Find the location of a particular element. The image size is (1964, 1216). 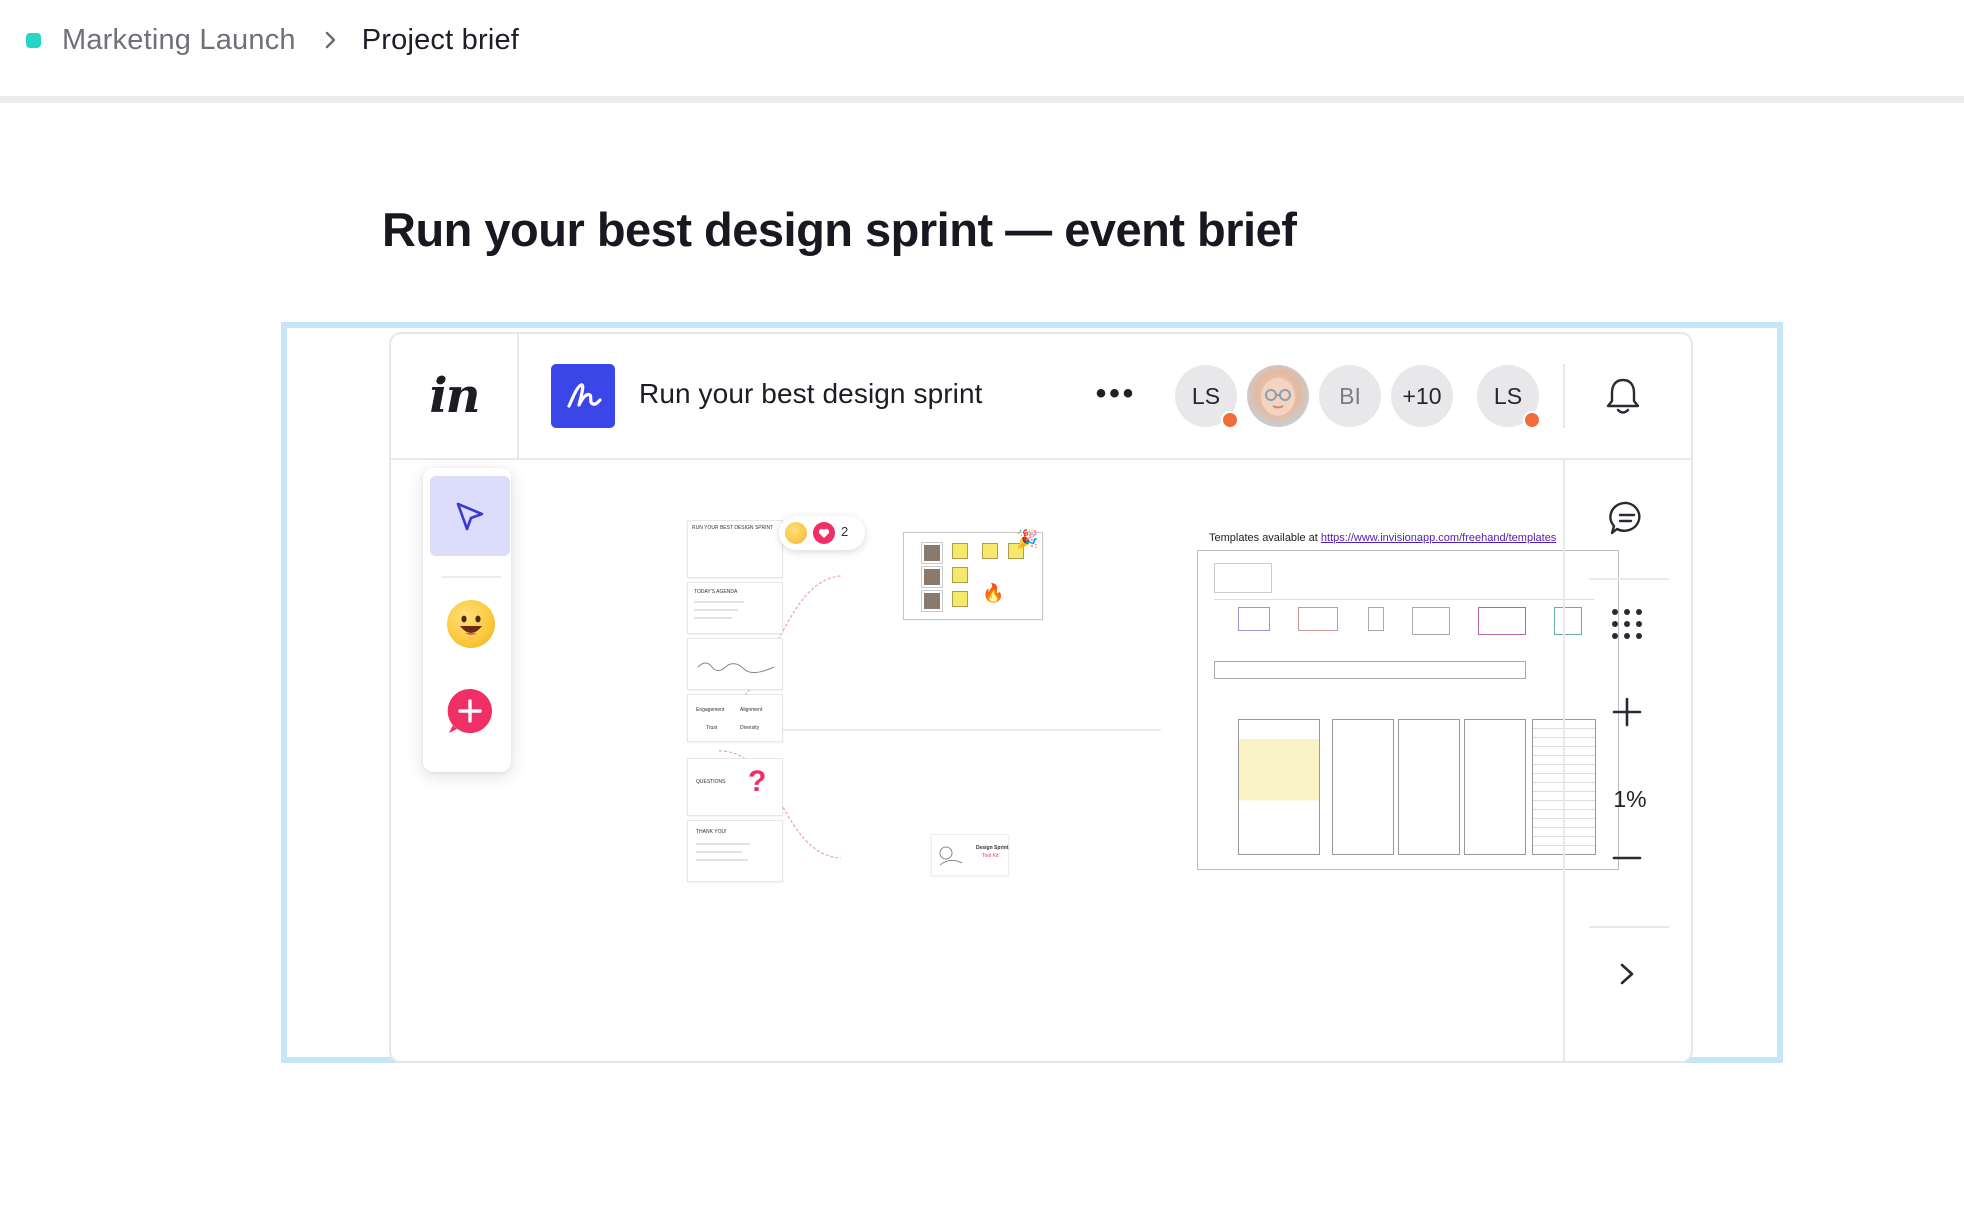

question-mark-icon: ? is located at coordinates (757, 781).